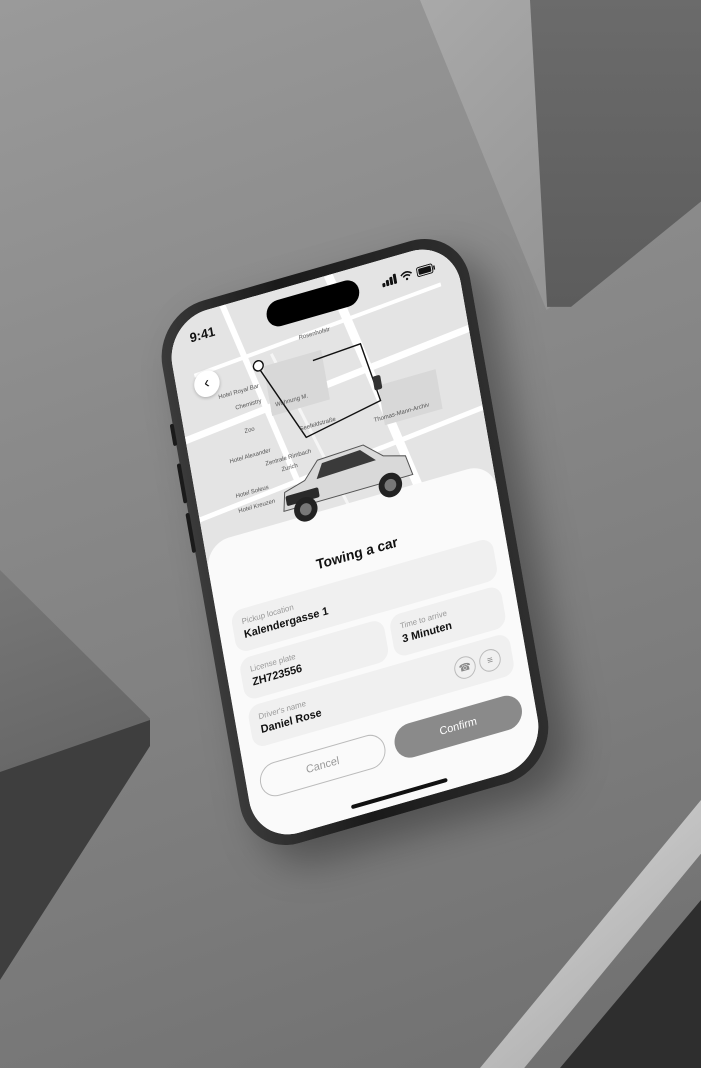 The image size is (701, 1068). What do you see at coordinates (490, 660) in the screenshot?
I see `chat-icon: ≡` at bounding box center [490, 660].